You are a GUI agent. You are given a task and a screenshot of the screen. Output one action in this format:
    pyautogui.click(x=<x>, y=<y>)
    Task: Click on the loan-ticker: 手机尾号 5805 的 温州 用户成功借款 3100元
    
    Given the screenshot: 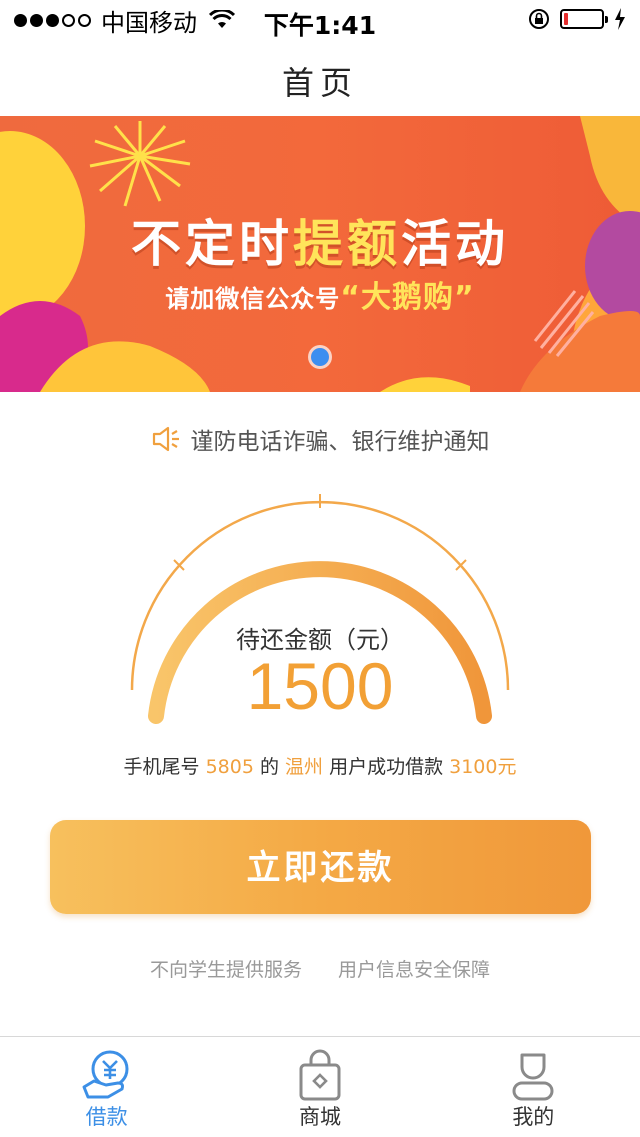 What is the action you would take?
    pyautogui.click(x=320, y=767)
    